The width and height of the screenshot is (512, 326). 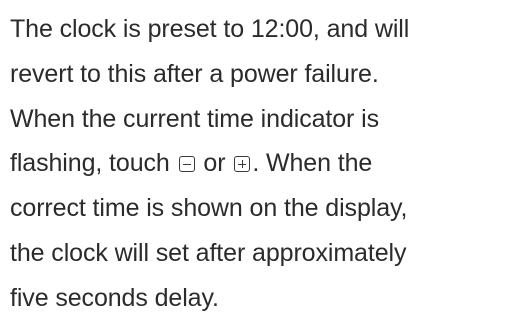 I want to click on text-line-4-end: . When the, so click(x=312, y=163).